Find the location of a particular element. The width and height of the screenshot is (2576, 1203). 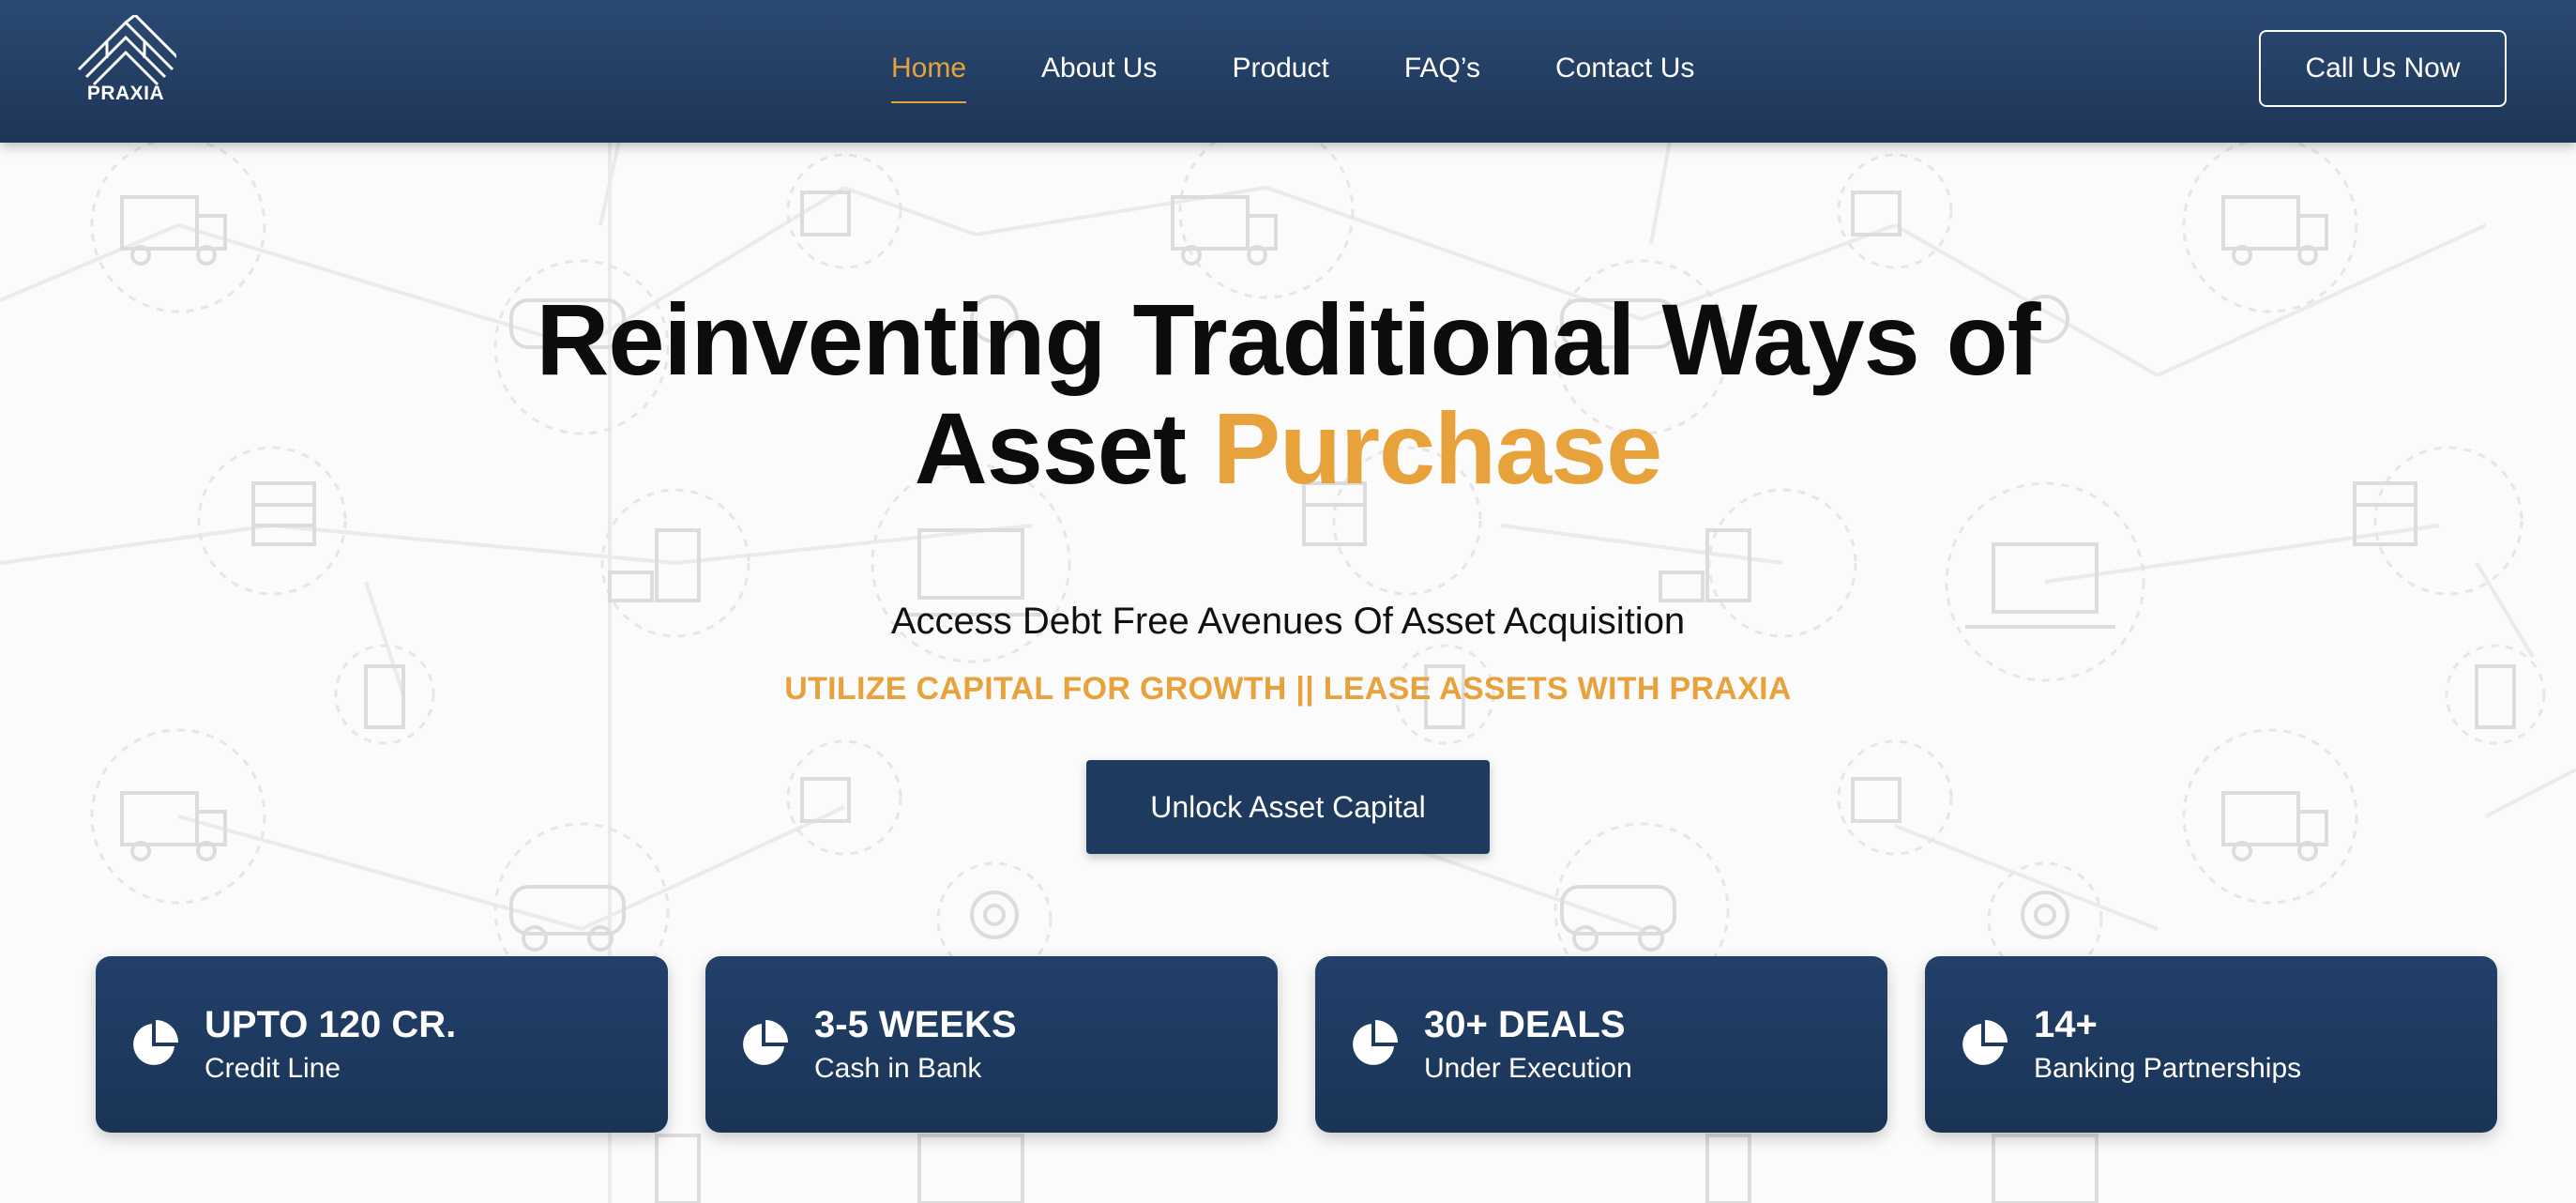

stat-card: 14+ Banking Partnerships is located at coordinates (2211, 1045).